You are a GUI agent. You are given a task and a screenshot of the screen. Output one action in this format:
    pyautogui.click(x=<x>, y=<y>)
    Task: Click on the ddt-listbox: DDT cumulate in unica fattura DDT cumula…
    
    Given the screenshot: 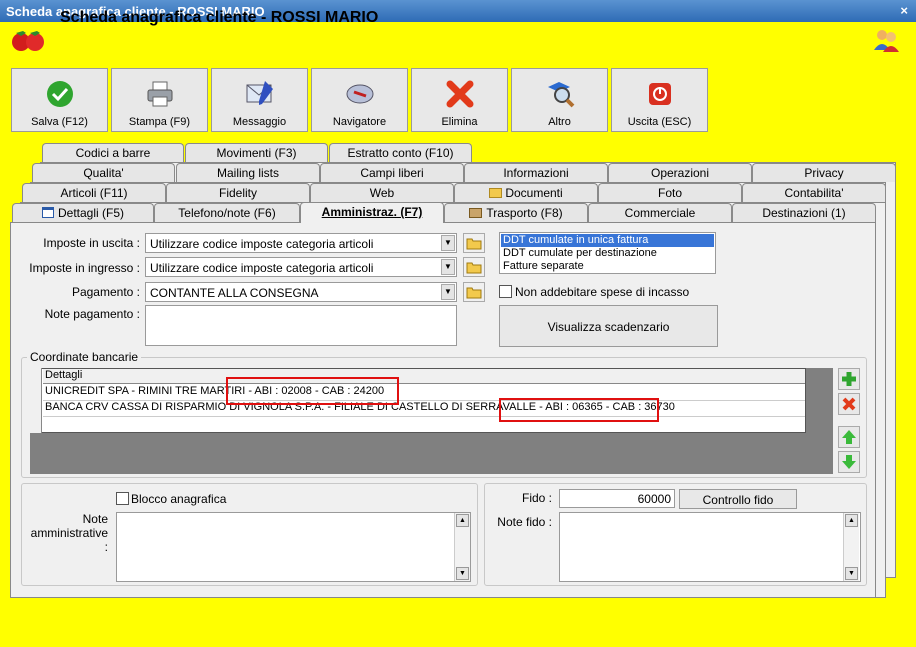 What is the action you would take?
    pyautogui.click(x=607, y=253)
    